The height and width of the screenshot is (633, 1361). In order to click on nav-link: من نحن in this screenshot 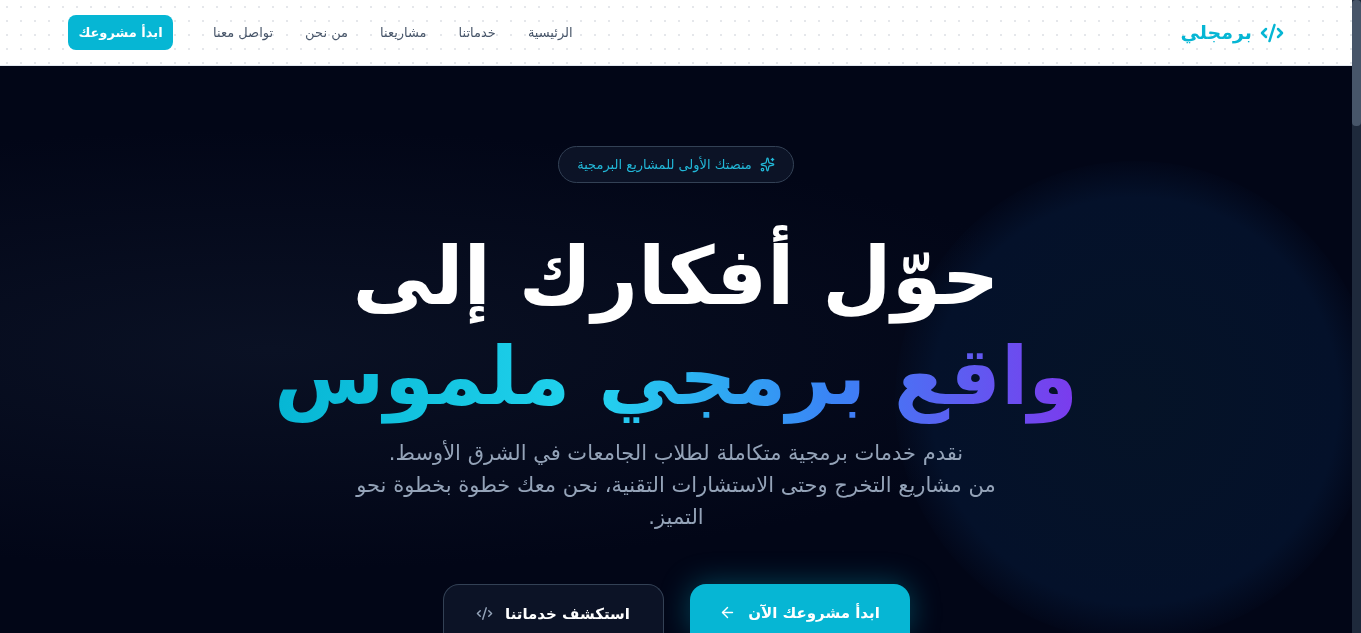, I will do `click(326, 32)`.